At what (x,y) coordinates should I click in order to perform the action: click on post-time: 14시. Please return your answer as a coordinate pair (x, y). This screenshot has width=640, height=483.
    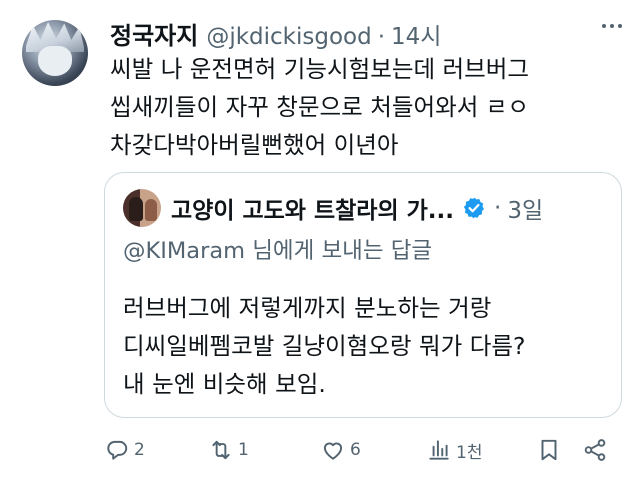
    Looking at the image, I should click on (416, 34).